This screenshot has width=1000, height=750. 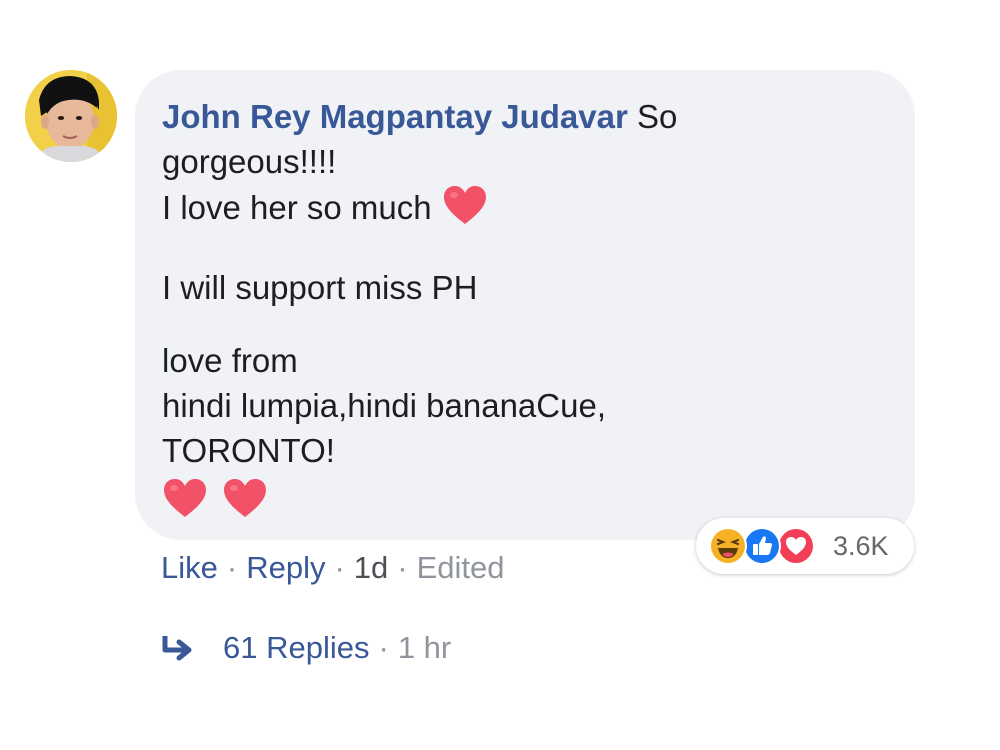 I want to click on comment-text-love: I love her so much, so click(x=297, y=207).